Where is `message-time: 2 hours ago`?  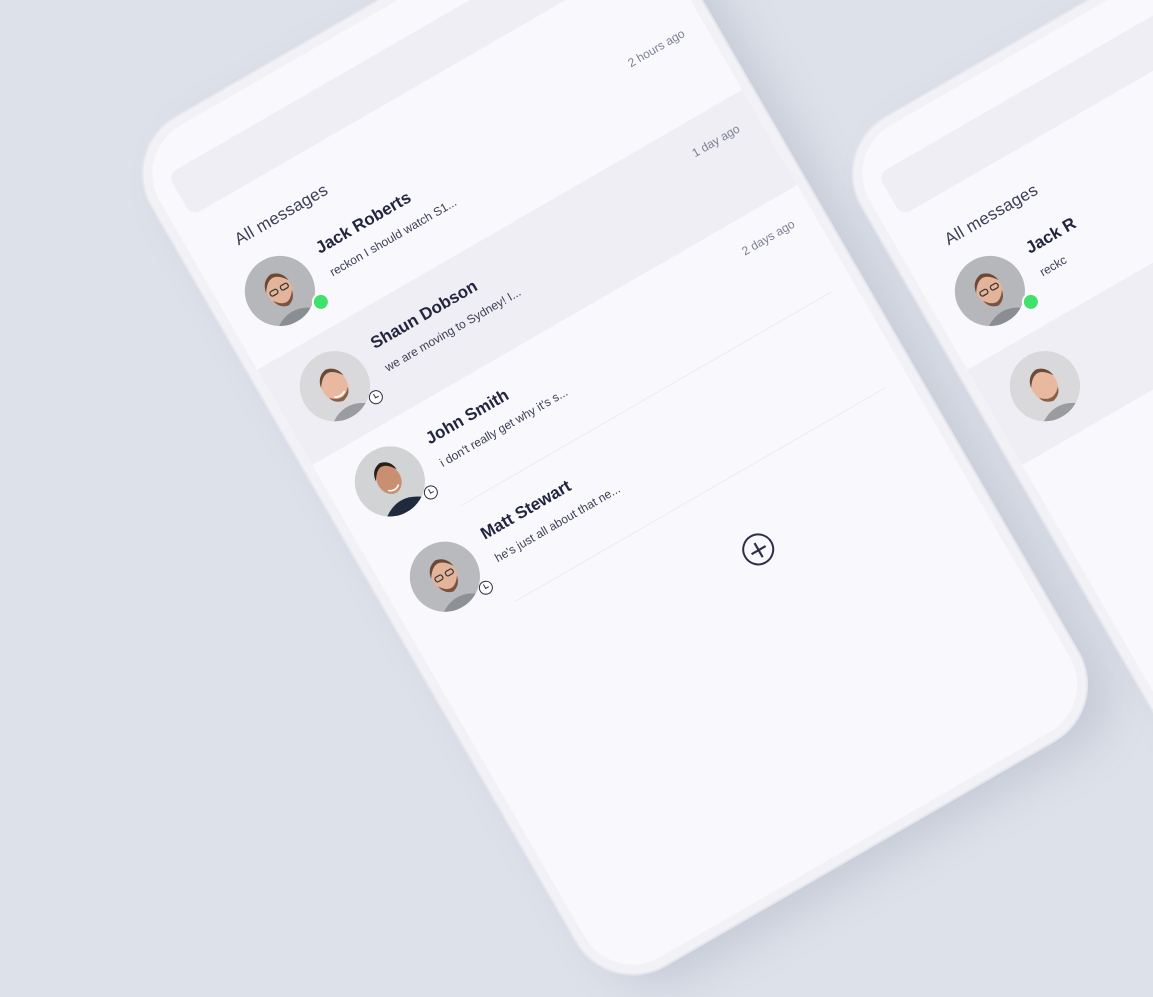
message-time: 2 hours ago is located at coordinates (656, 48).